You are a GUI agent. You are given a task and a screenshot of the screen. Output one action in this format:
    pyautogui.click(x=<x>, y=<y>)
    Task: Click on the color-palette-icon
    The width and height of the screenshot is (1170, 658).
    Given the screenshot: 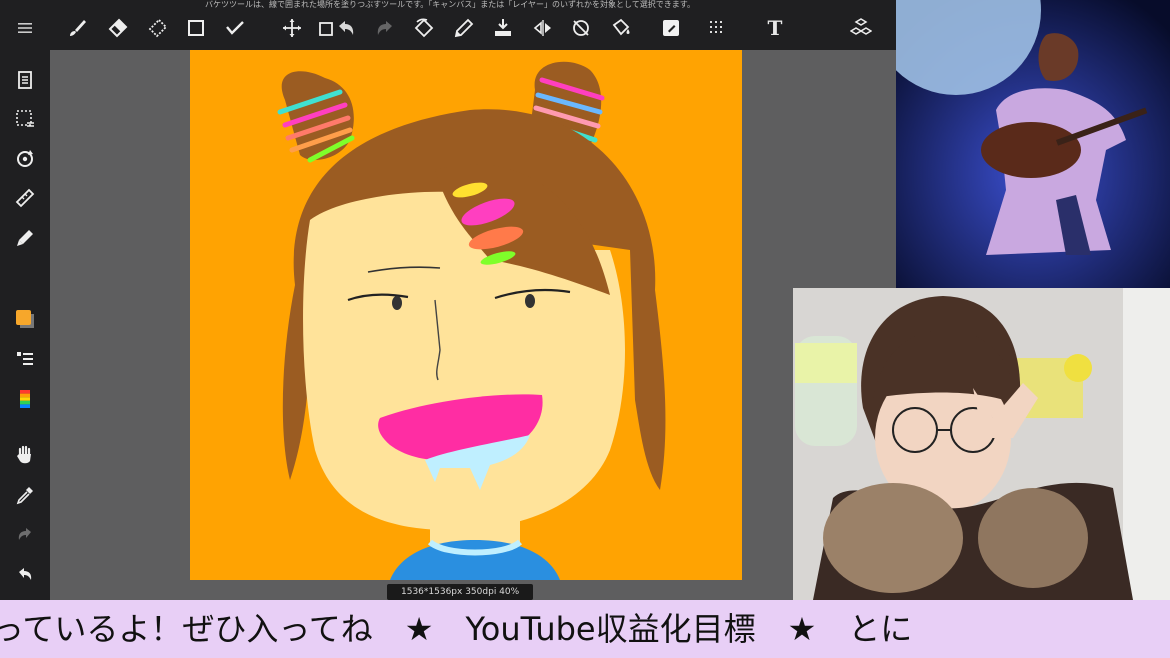 What is the action you would take?
    pyautogui.click(x=25, y=399)
    